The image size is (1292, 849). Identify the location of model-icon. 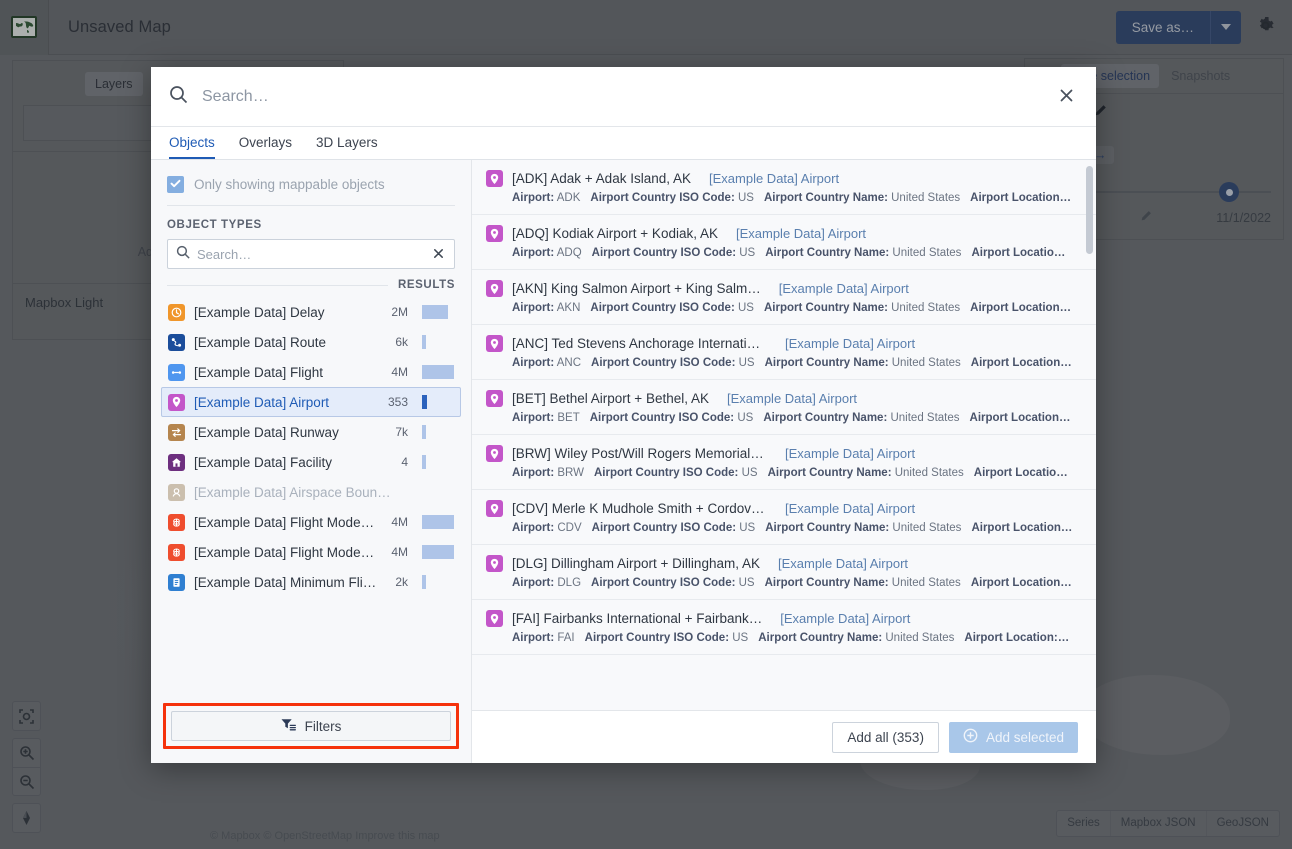
(176, 552).